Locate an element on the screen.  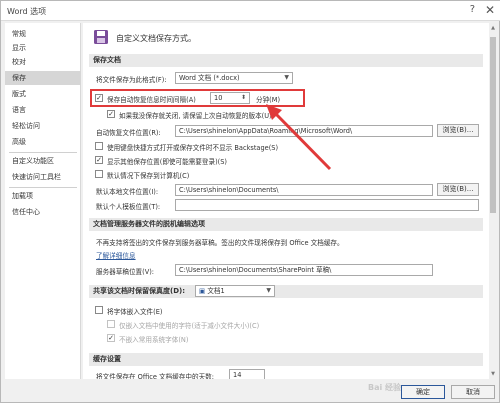
no-backstage-label: 使用键盘快捷方式打开或保存文件时不显示 Backstage(S) is located at coordinates (193, 148).